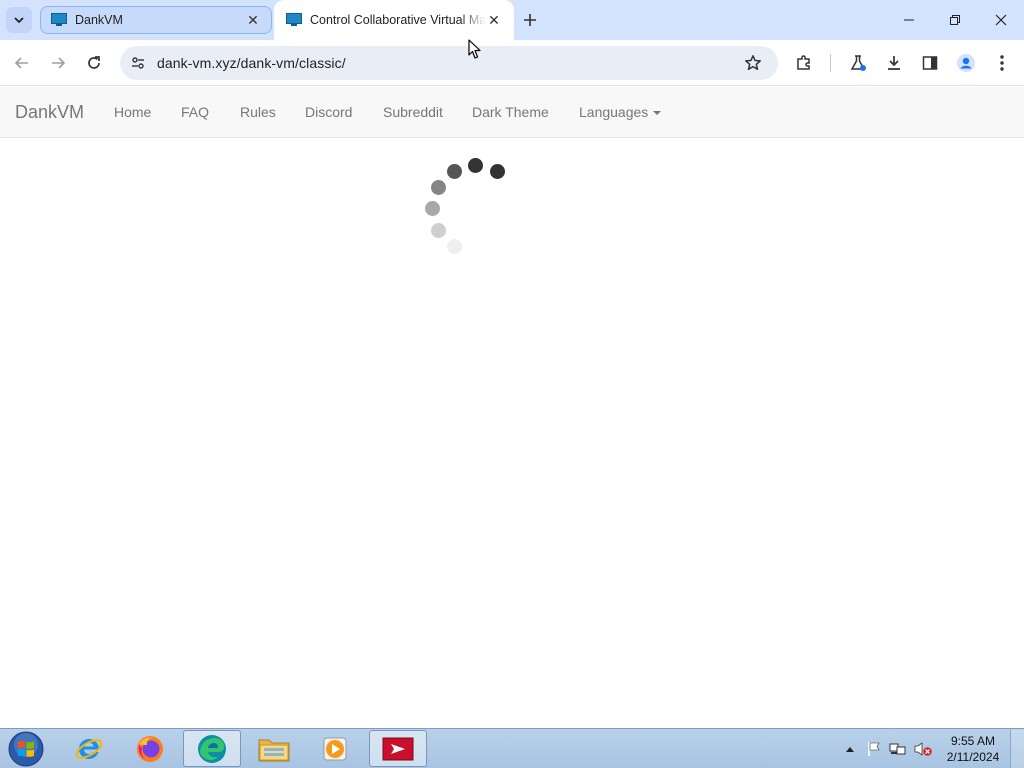 This screenshot has height=768, width=1024. I want to click on extensions-button, so click(804, 63).